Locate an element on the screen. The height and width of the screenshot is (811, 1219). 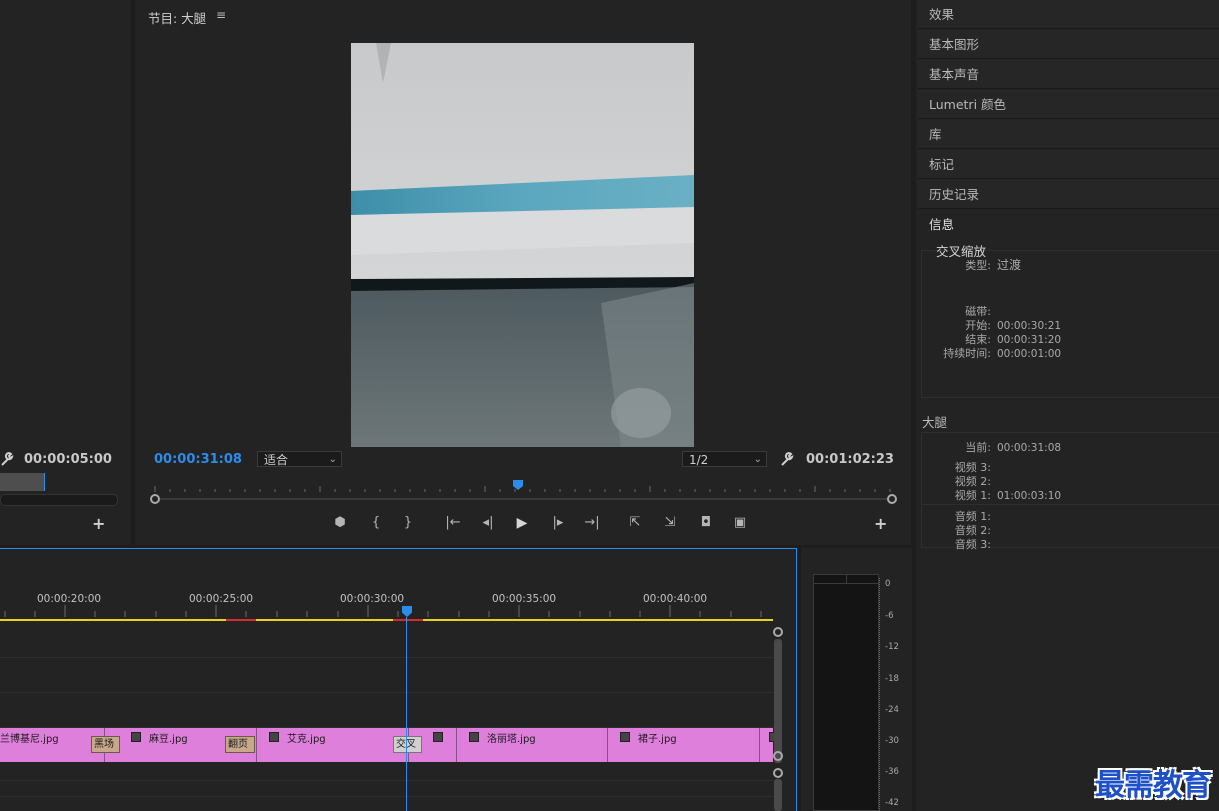
source-zoom-bar is located at coordinates (59, 500).